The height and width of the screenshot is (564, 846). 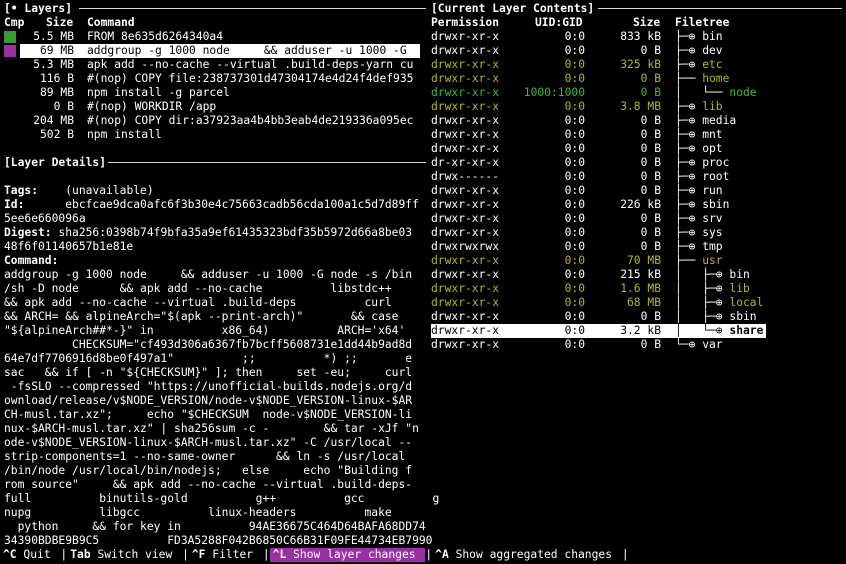 What do you see at coordinates (640, 330) in the screenshot?
I see `file-size: 3.2 kB` at bounding box center [640, 330].